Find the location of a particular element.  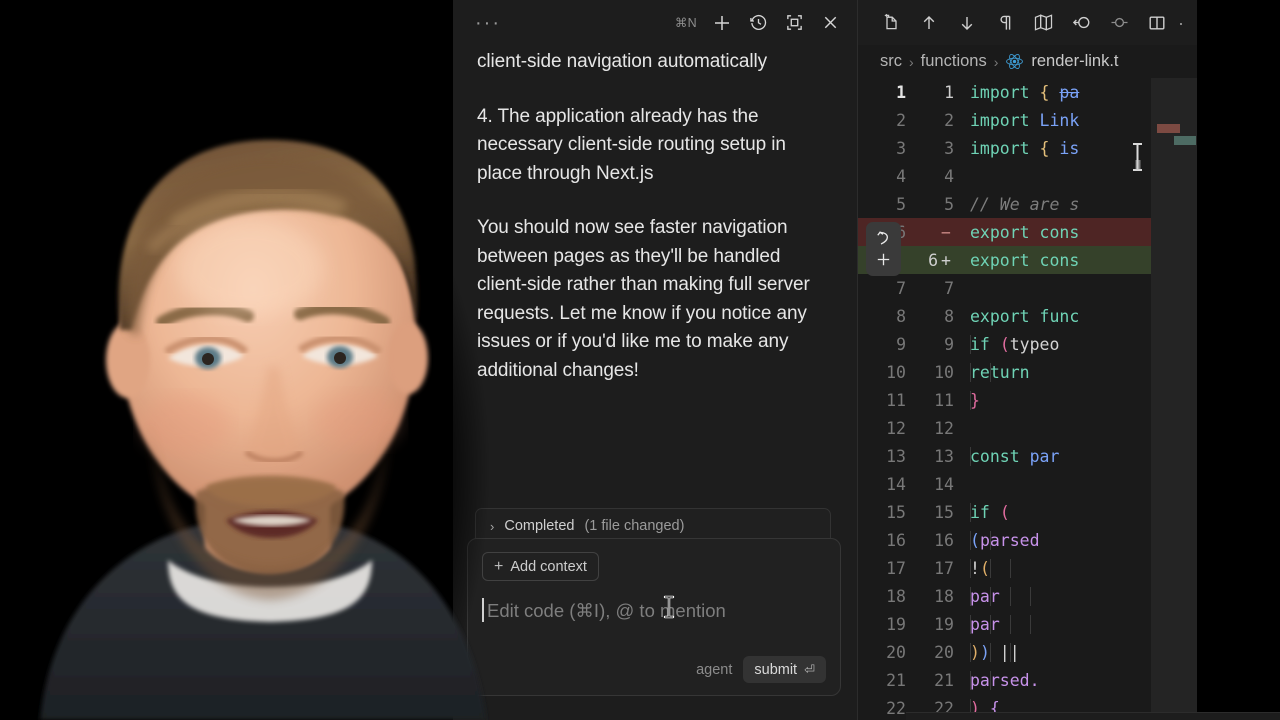

chat-header-actions: ⌘N is located at coordinates (758, 23).